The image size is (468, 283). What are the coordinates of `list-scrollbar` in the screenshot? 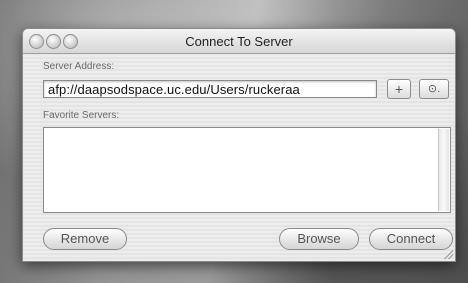 It's located at (443, 170).